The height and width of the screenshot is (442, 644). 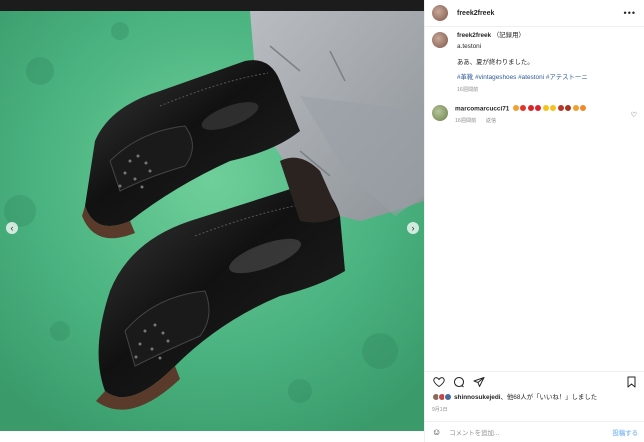 I want to click on likes-text: shinnosukejedi、他68人が「いいね！」しました, so click(x=525, y=396).